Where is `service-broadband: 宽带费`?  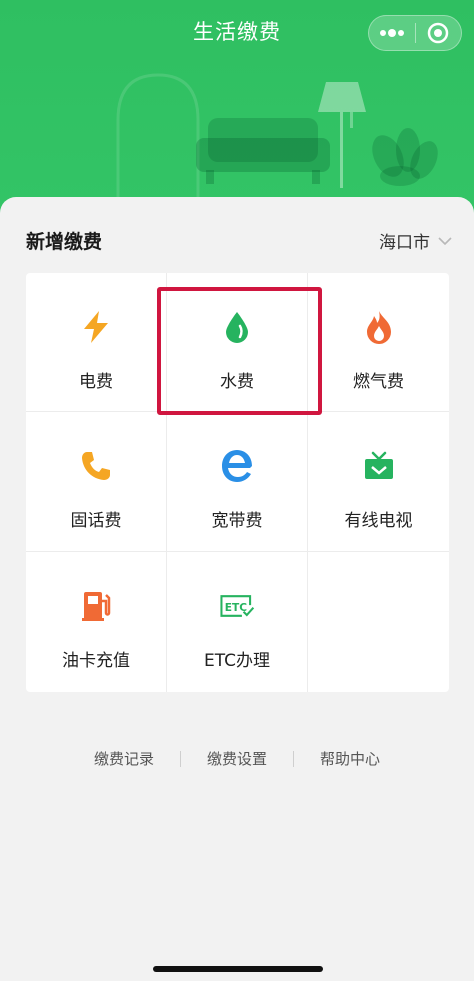 service-broadband: 宽带费 is located at coordinates (237, 482).